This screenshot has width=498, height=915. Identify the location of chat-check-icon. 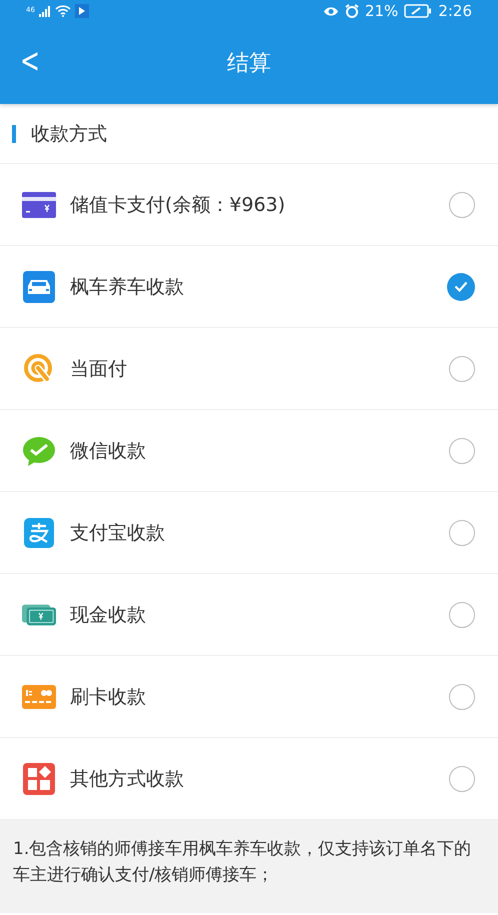
(39, 451).